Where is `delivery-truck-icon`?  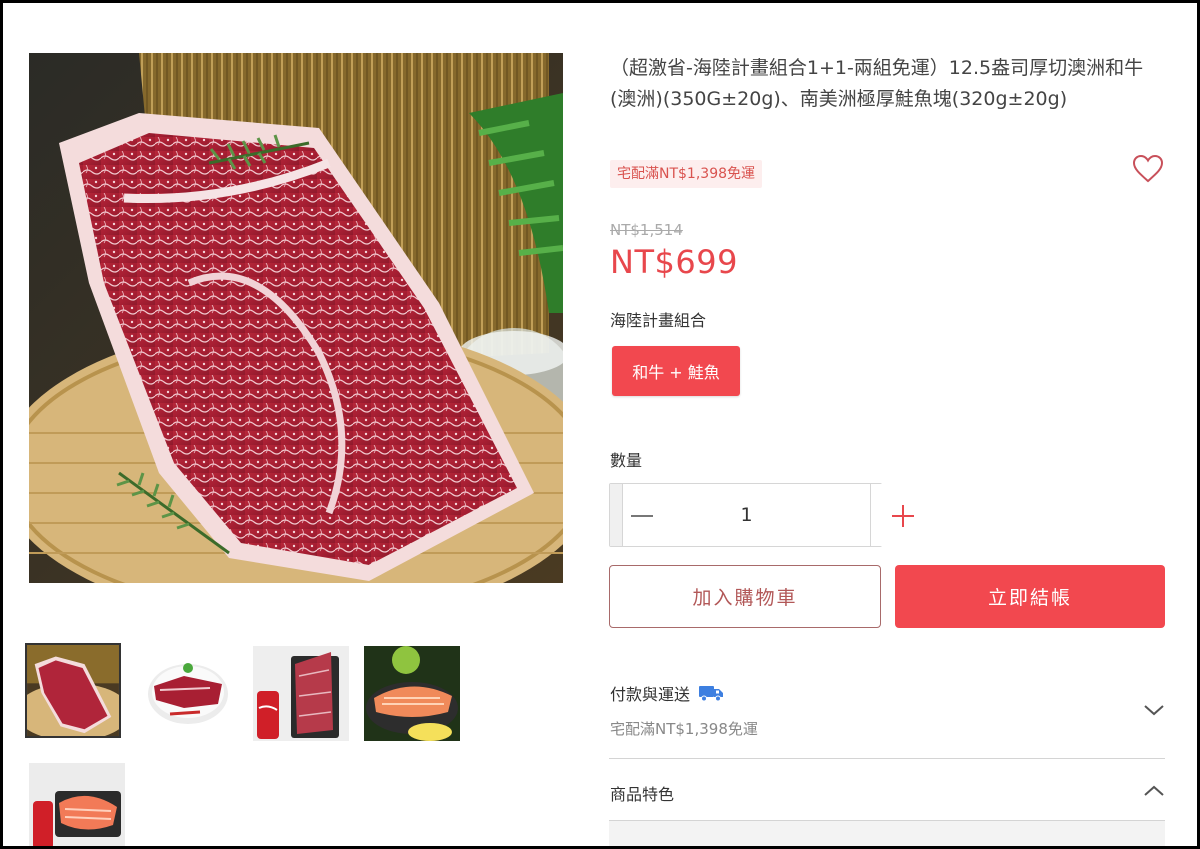
delivery-truck-icon is located at coordinates (711, 694).